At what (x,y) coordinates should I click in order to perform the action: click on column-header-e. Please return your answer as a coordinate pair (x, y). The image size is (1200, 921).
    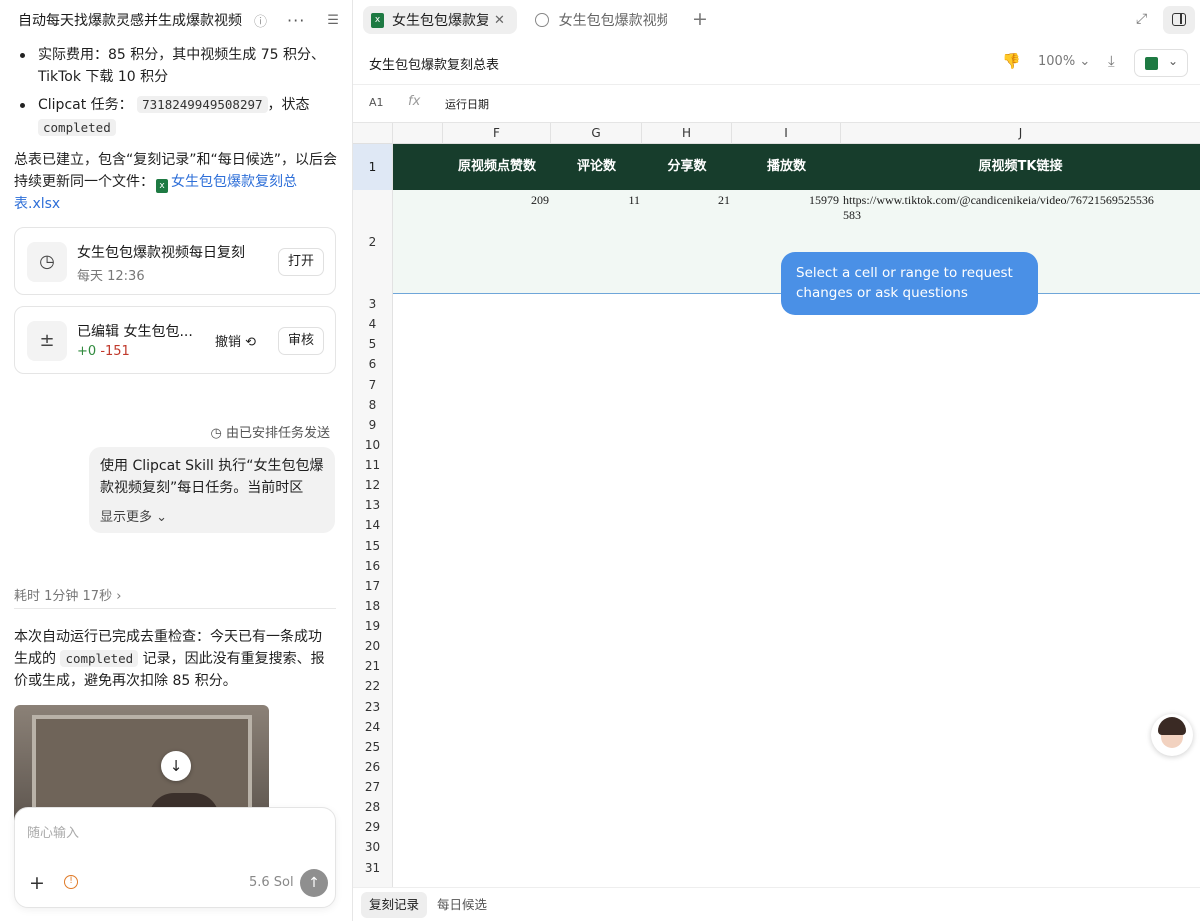
    Looking at the image, I should click on (418, 133).